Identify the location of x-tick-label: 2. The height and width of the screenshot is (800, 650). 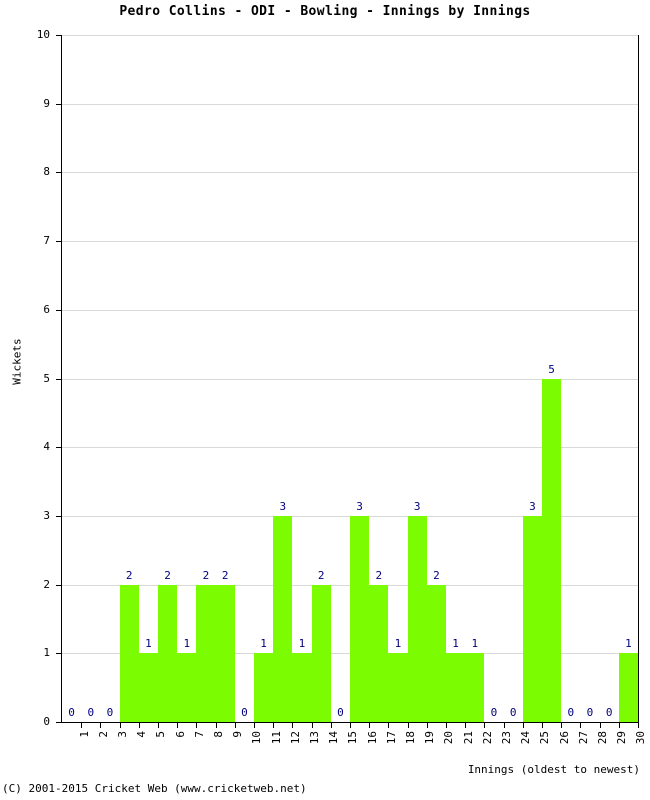
(103, 734).